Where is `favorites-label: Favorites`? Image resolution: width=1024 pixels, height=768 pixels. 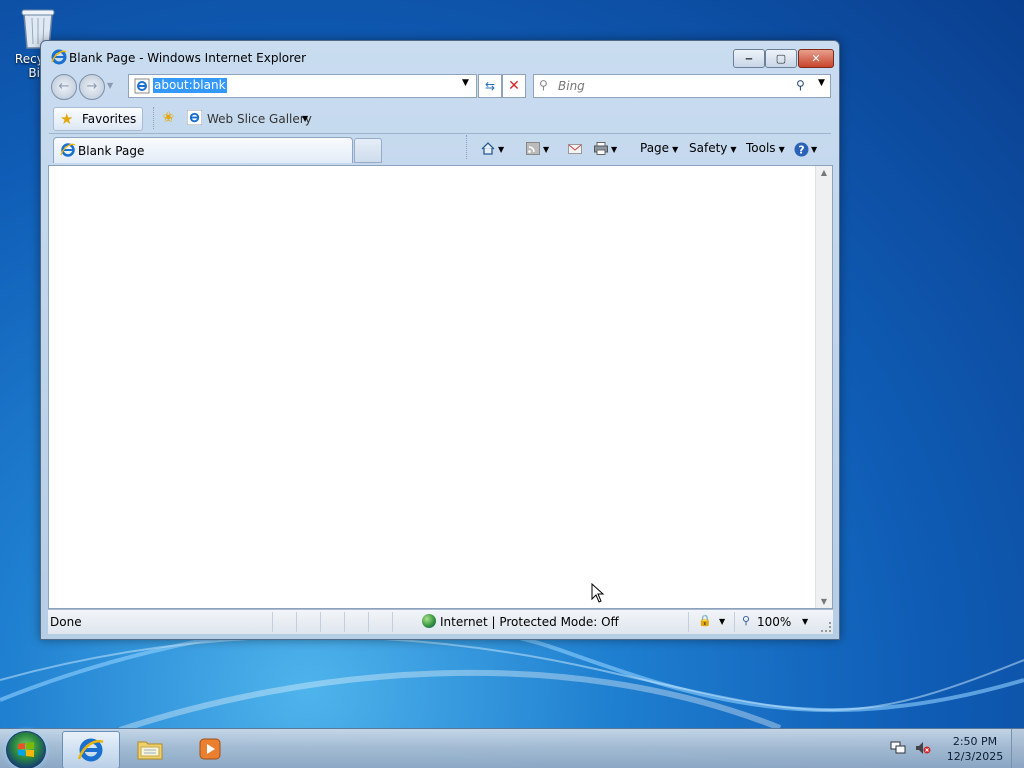 favorites-label: Favorites is located at coordinates (109, 119).